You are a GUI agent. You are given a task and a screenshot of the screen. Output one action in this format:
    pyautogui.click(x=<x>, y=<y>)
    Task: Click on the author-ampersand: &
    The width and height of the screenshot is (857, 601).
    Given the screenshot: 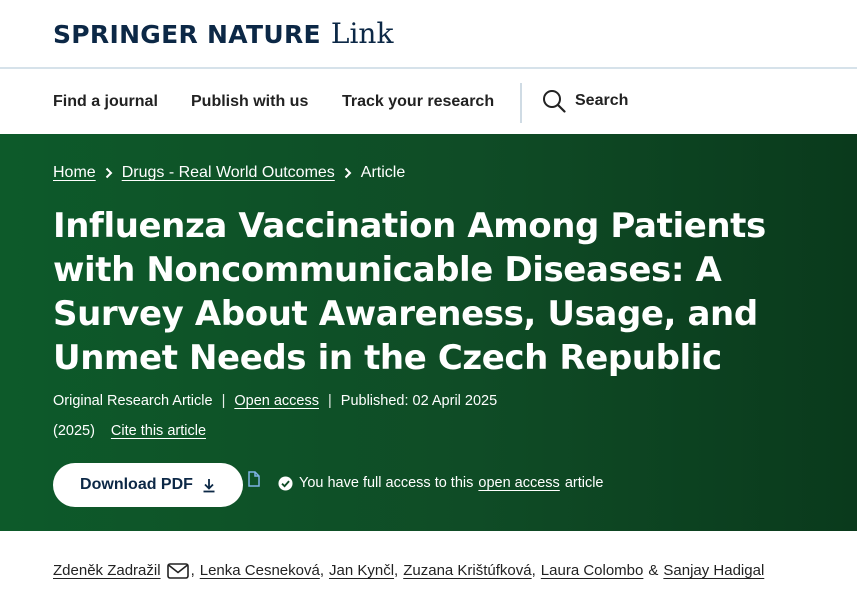 What is the action you would take?
    pyautogui.click(x=653, y=570)
    